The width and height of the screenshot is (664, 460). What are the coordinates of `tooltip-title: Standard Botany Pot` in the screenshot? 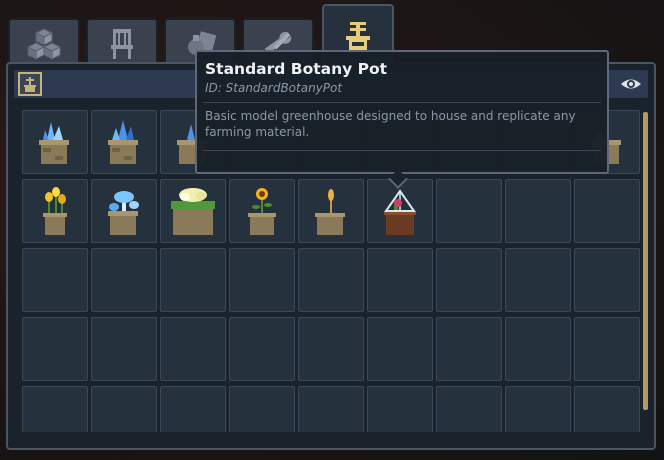 It's located at (296, 69).